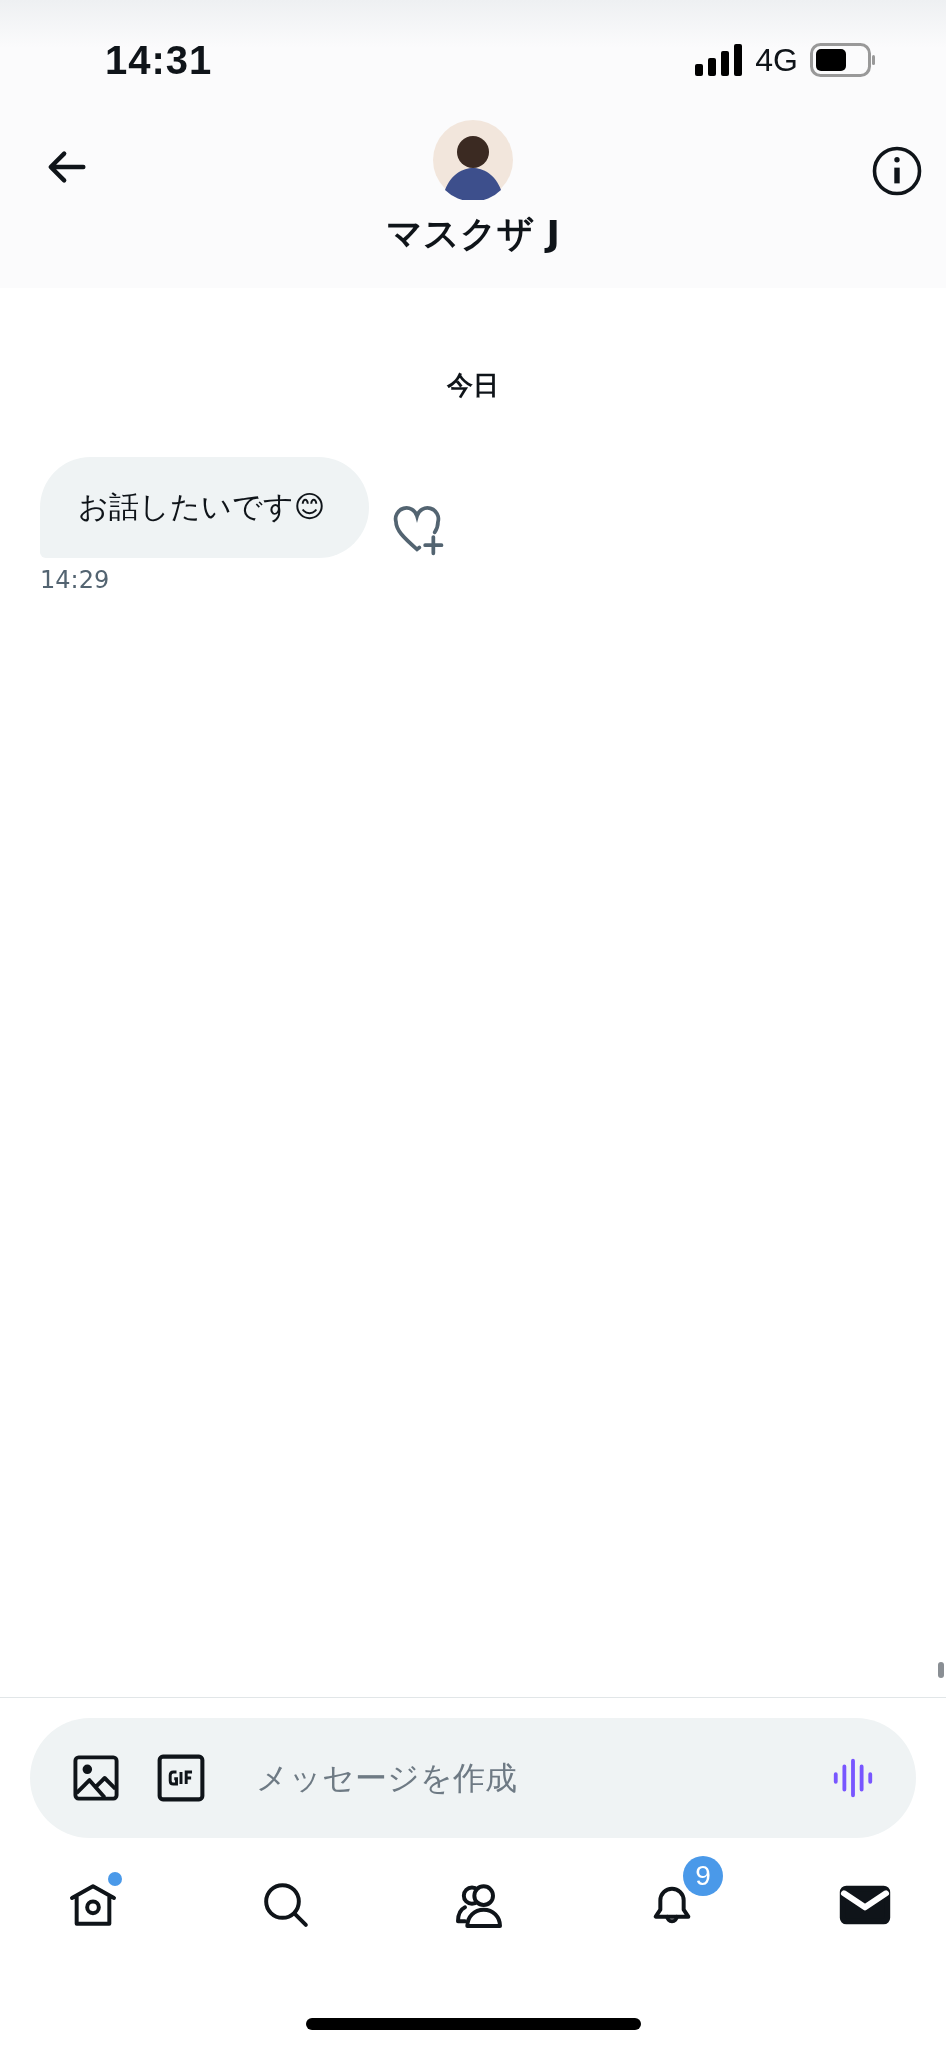 This screenshot has height=2048, width=946. I want to click on image-icon, so click(96, 1778).